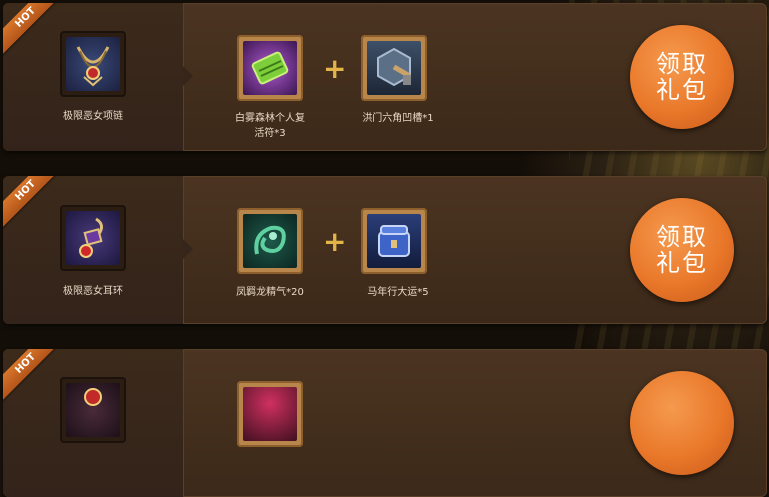 The width and height of the screenshot is (769, 497). Describe the element at coordinates (682, 423) in the screenshot. I see `claim-gift-button` at that location.